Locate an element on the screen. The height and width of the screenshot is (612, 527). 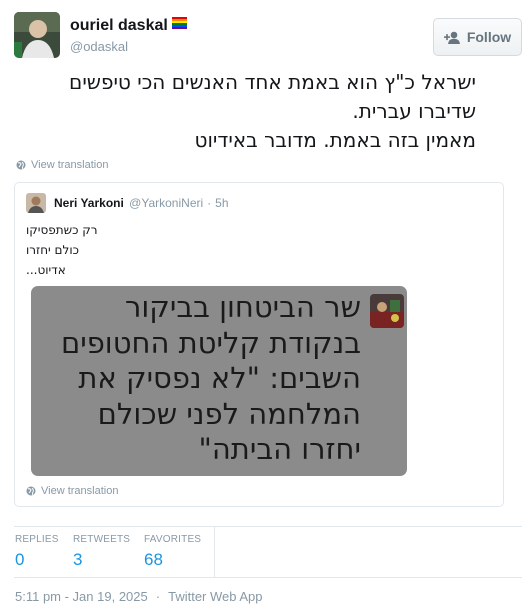
author-name-text: ouriel daskal is located at coordinates (119, 25).